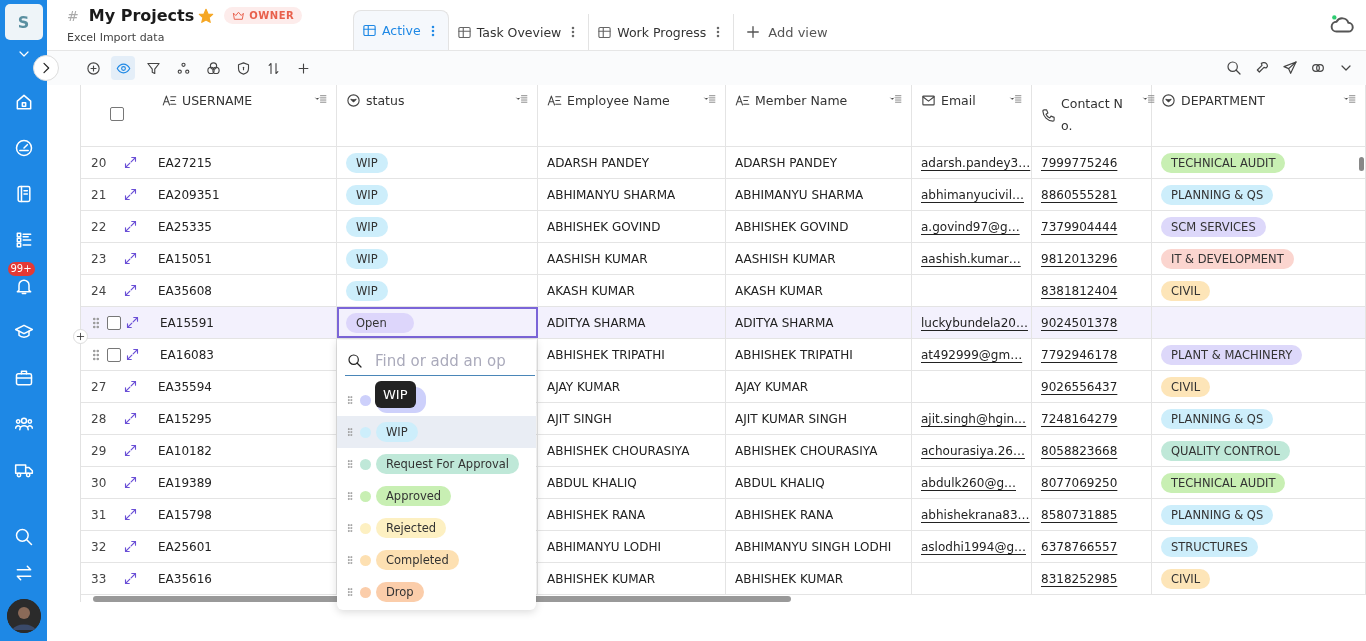  What do you see at coordinates (1079, 546) in the screenshot?
I see `phone-link: 6378766557` at bounding box center [1079, 546].